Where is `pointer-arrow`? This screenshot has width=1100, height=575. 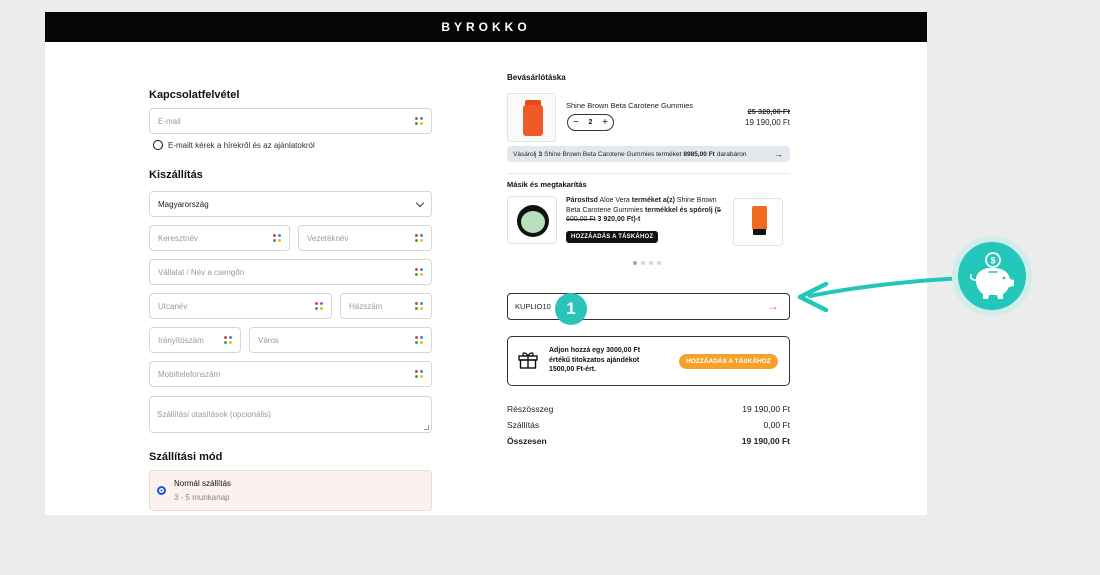 pointer-arrow is located at coordinates (882, 294).